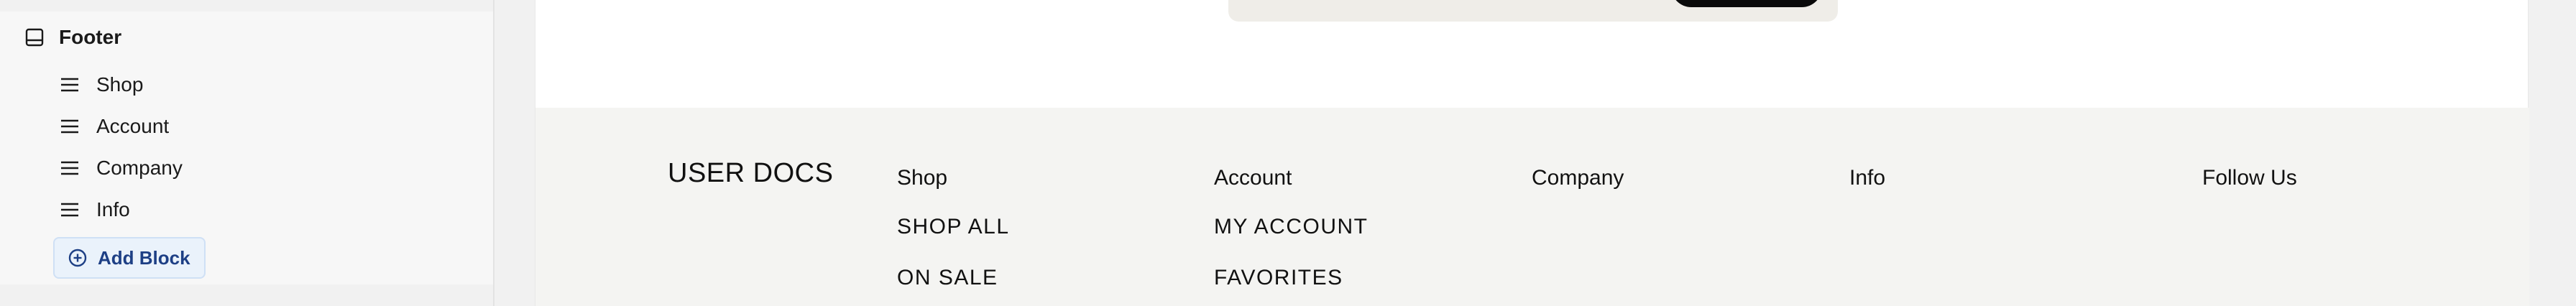  I want to click on sidebar-item-label: Shop, so click(120, 84).